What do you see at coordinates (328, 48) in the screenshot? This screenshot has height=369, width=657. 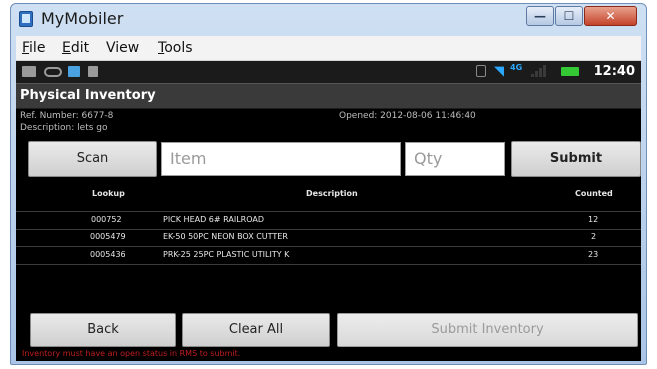 I see `menu-bar: File Edit View Tools` at bounding box center [328, 48].